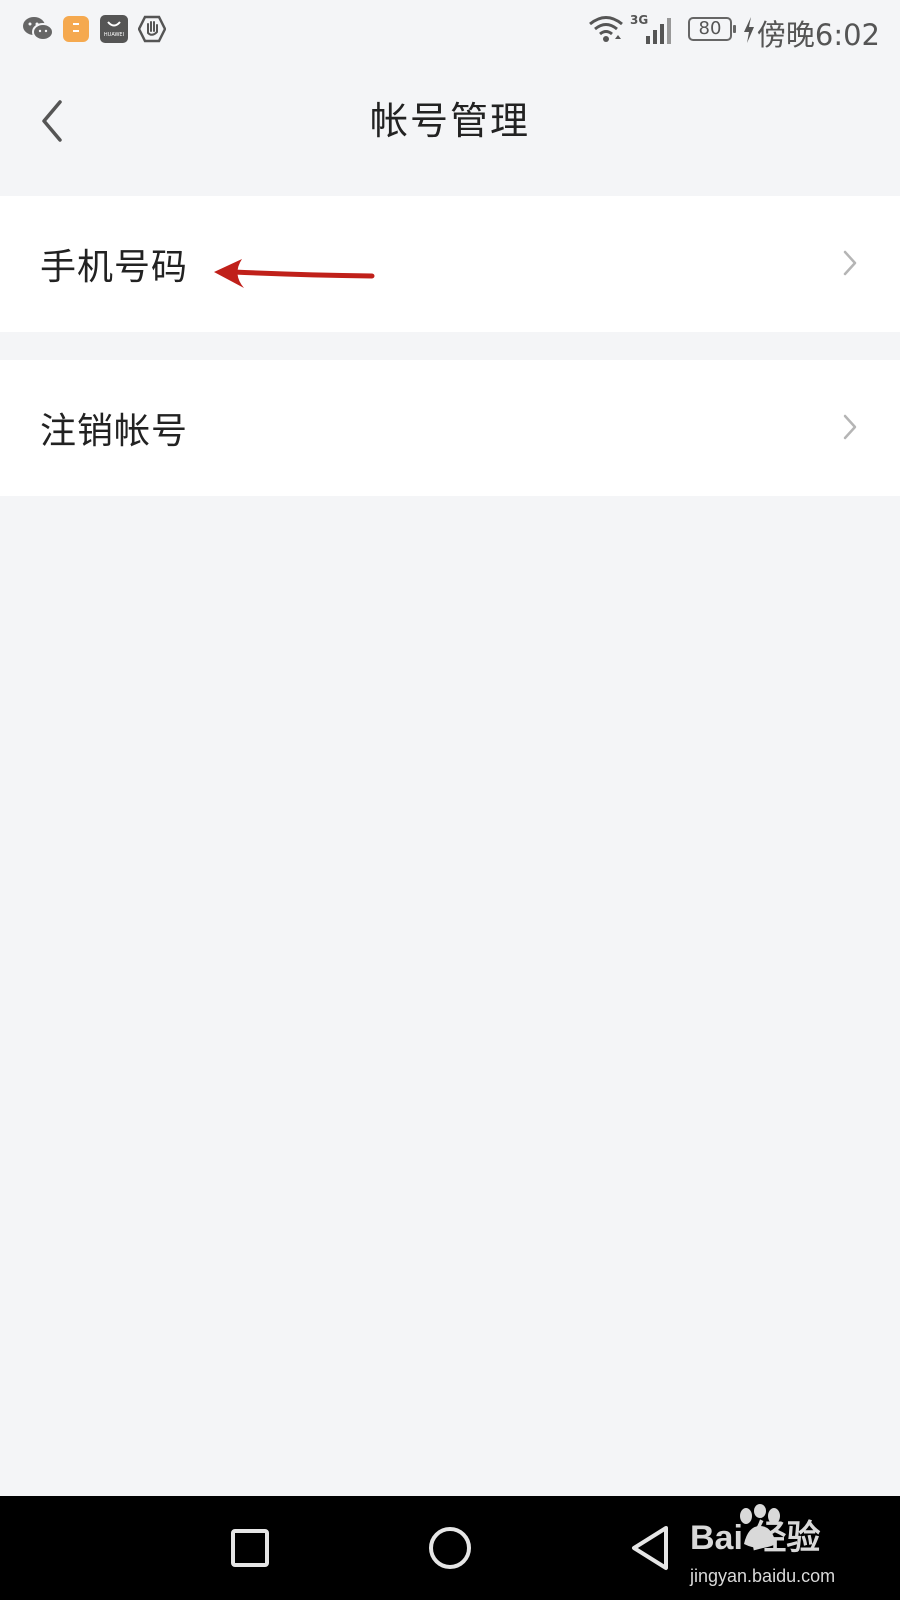 The width and height of the screenshot is (900, 1600). What do you see at coordinates (114, 35) in the screenshot?
I see `huawei-label: HUAWEI` at bounding box center [114, 35].